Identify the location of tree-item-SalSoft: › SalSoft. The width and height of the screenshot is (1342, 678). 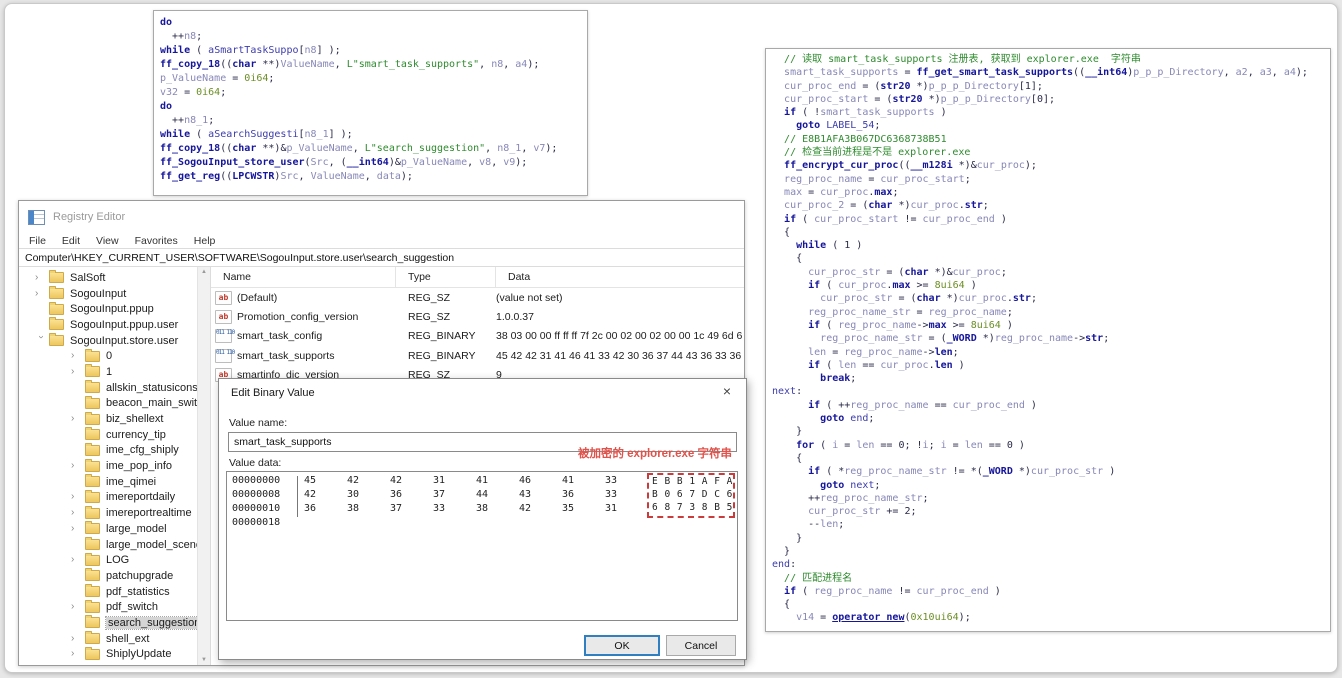
(114, 278).